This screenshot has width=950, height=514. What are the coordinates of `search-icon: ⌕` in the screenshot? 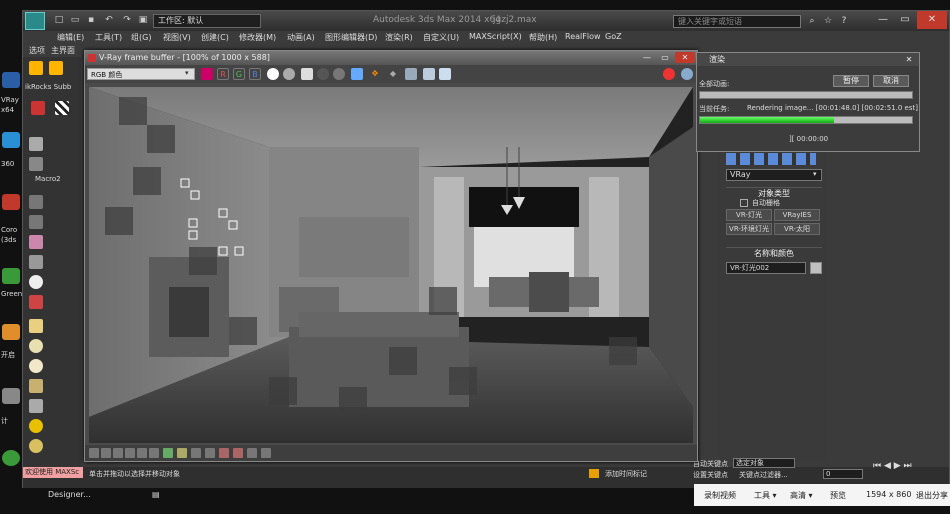 It's located at (812, 21).